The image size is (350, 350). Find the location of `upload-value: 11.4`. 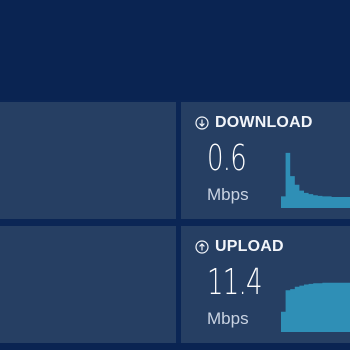

upload-value: 11.4 is located at coordinates (235, 282).